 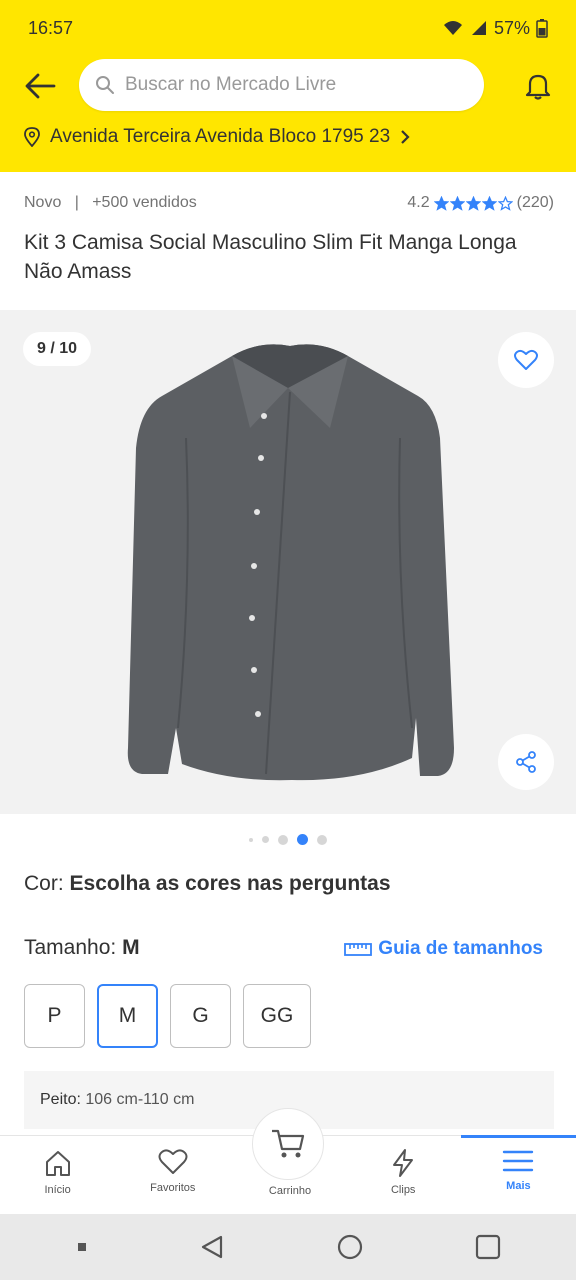 What do you see at coordinates (288, 28) in the screenshot?
I see `status-bar: 16:57 57%` at bounding box center [288, 28].